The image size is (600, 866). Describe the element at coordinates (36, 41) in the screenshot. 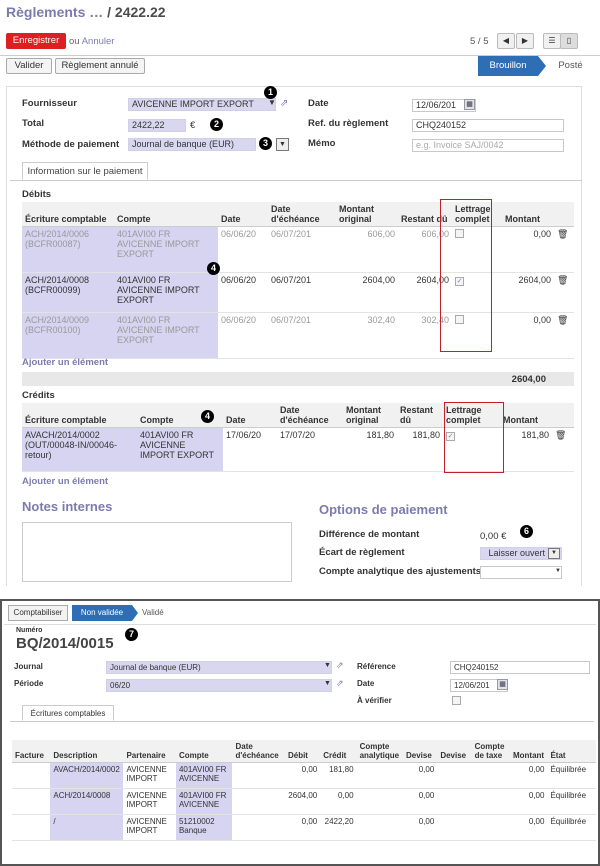

I see `save-button: Enregistrer` at that location.